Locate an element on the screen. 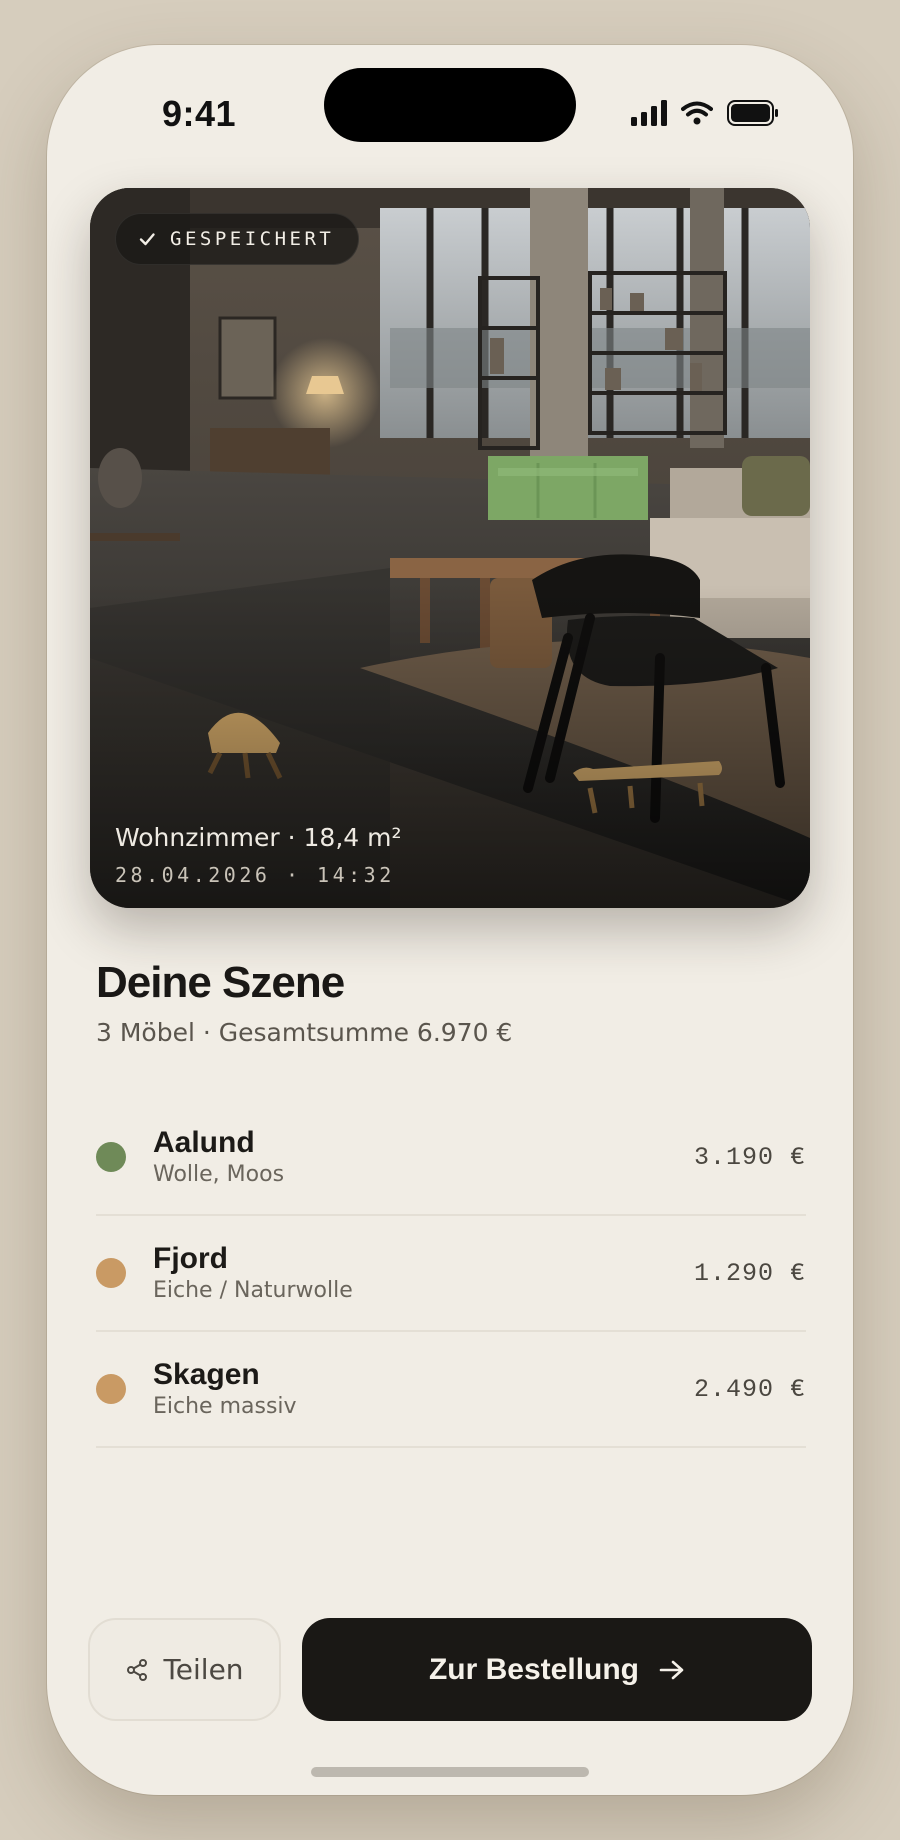 This screenshot has height=1840, width=900. status-icons is located at coordinates (705, 113).